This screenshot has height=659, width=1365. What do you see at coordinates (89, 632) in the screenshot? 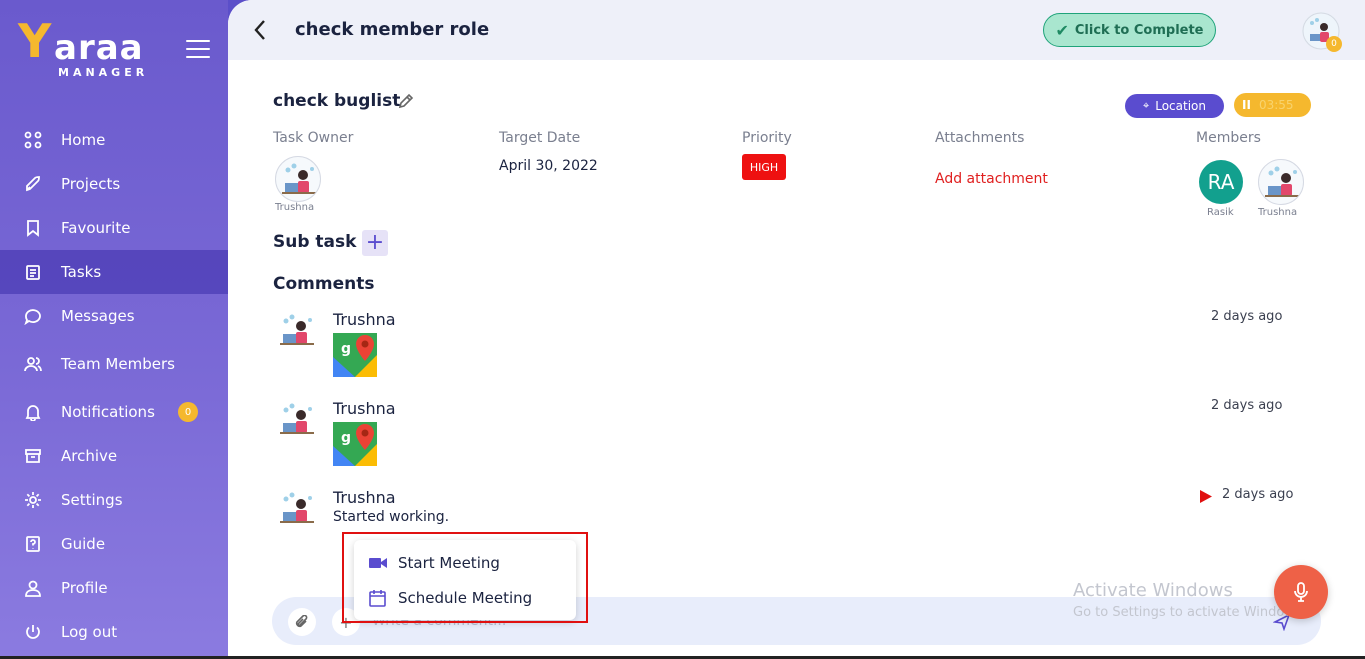
I see `sidebar-item-label: Log out` at bounding box center [89, 632].